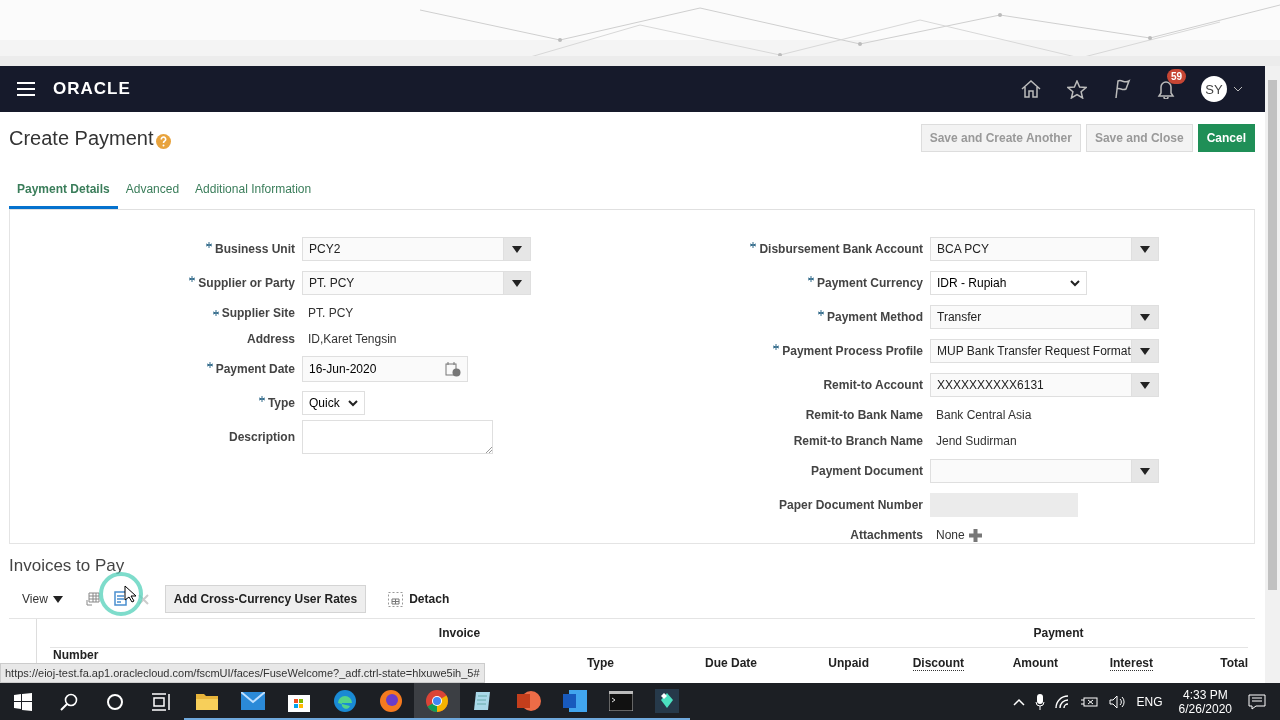 This screenshot has width=1280, height=720. I want to click on field-value: None, so click(950, 535).